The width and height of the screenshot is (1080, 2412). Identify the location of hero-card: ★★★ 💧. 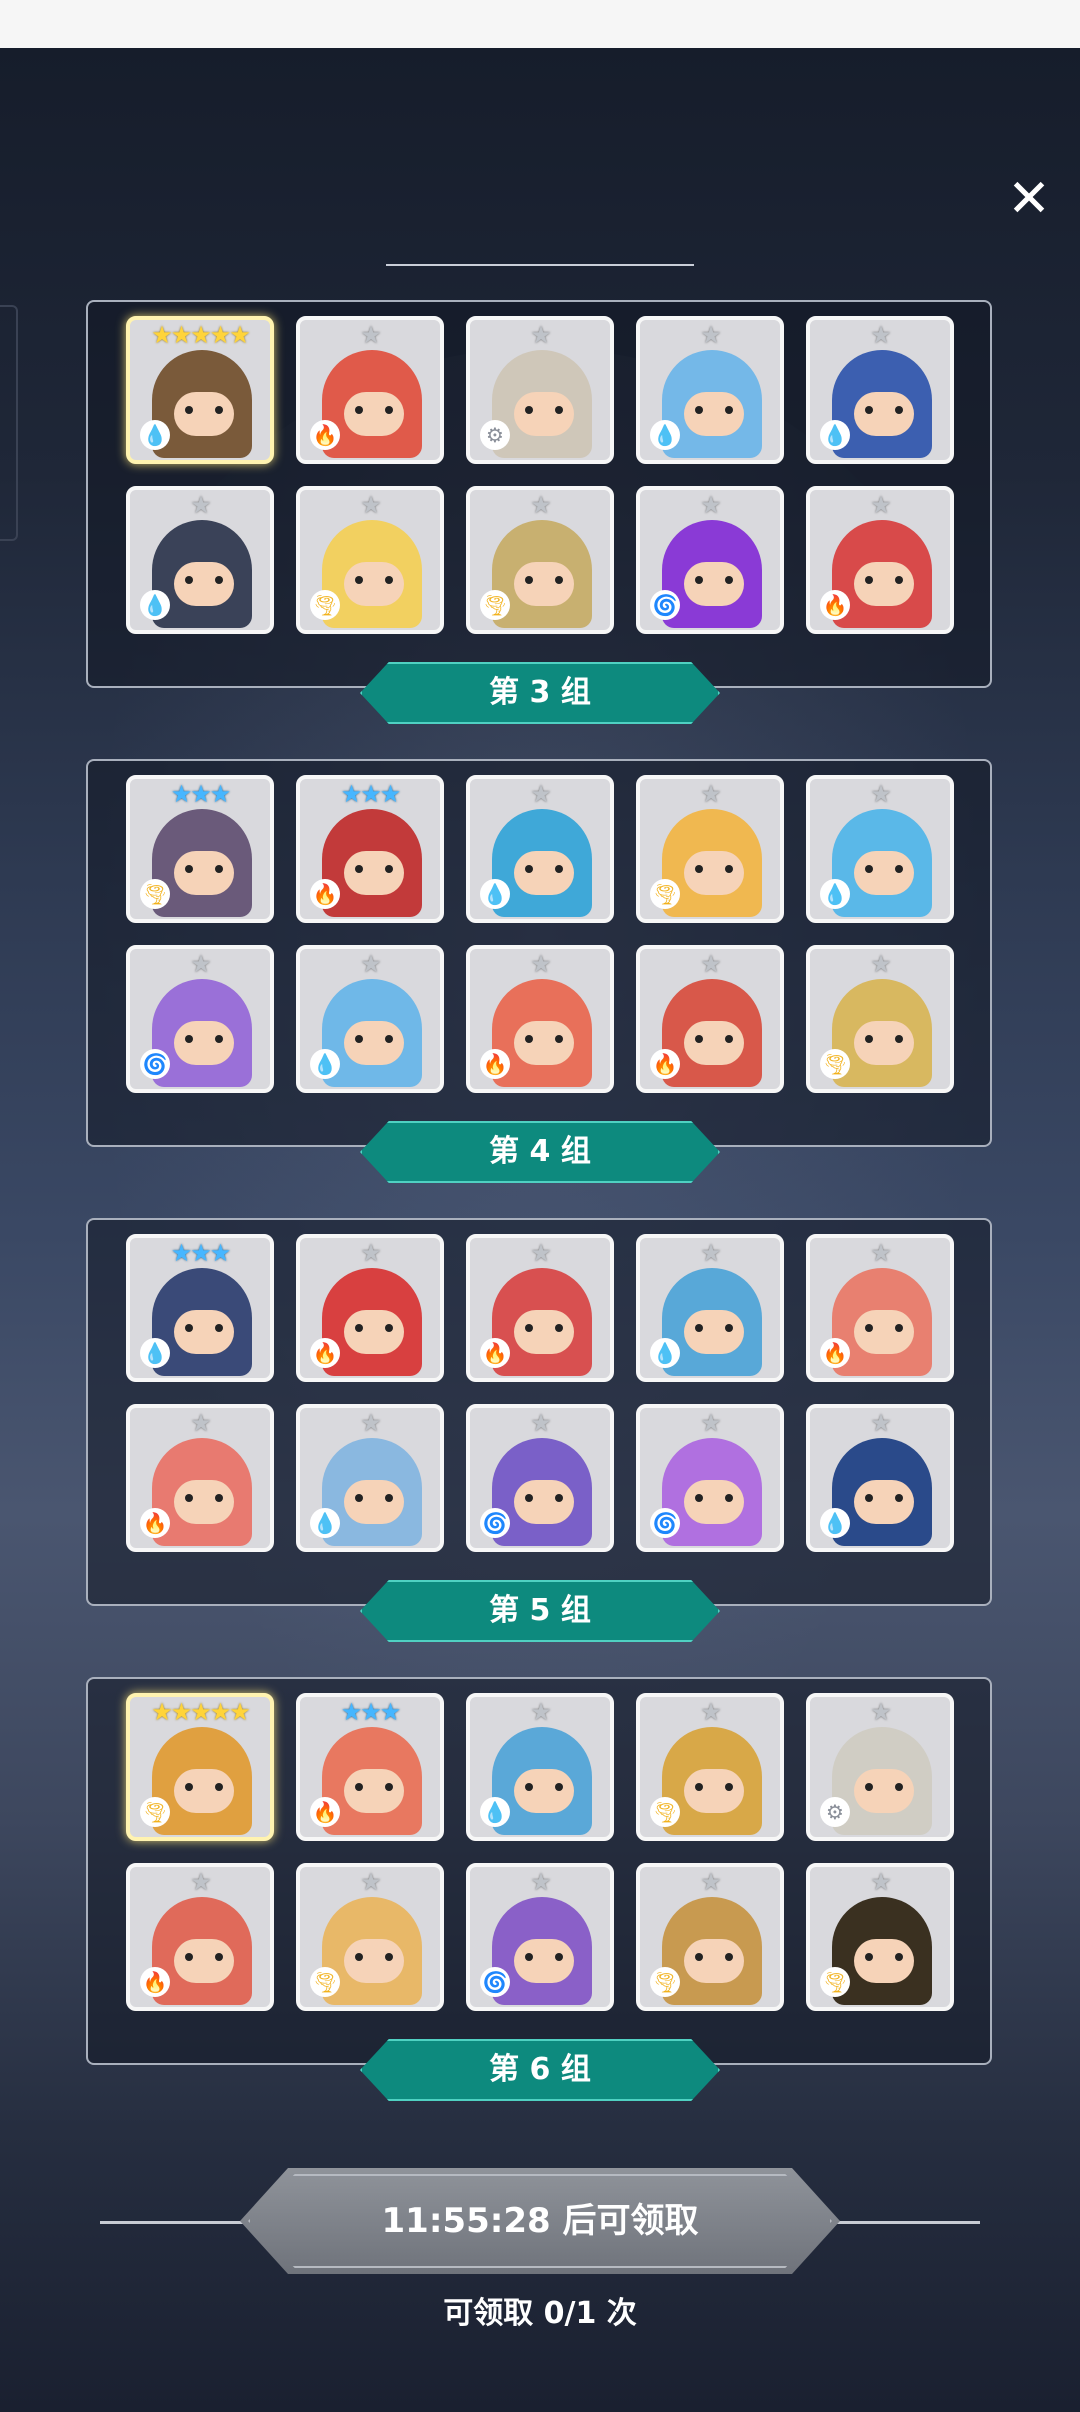
(200, 1308).